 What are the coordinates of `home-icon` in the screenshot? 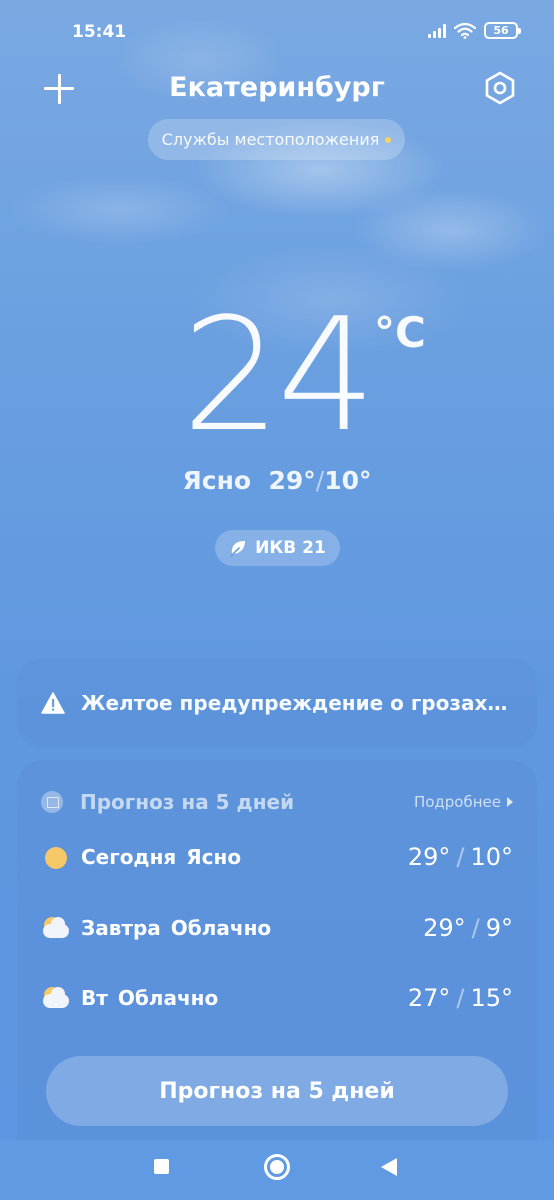 It's located at (277, 1167).